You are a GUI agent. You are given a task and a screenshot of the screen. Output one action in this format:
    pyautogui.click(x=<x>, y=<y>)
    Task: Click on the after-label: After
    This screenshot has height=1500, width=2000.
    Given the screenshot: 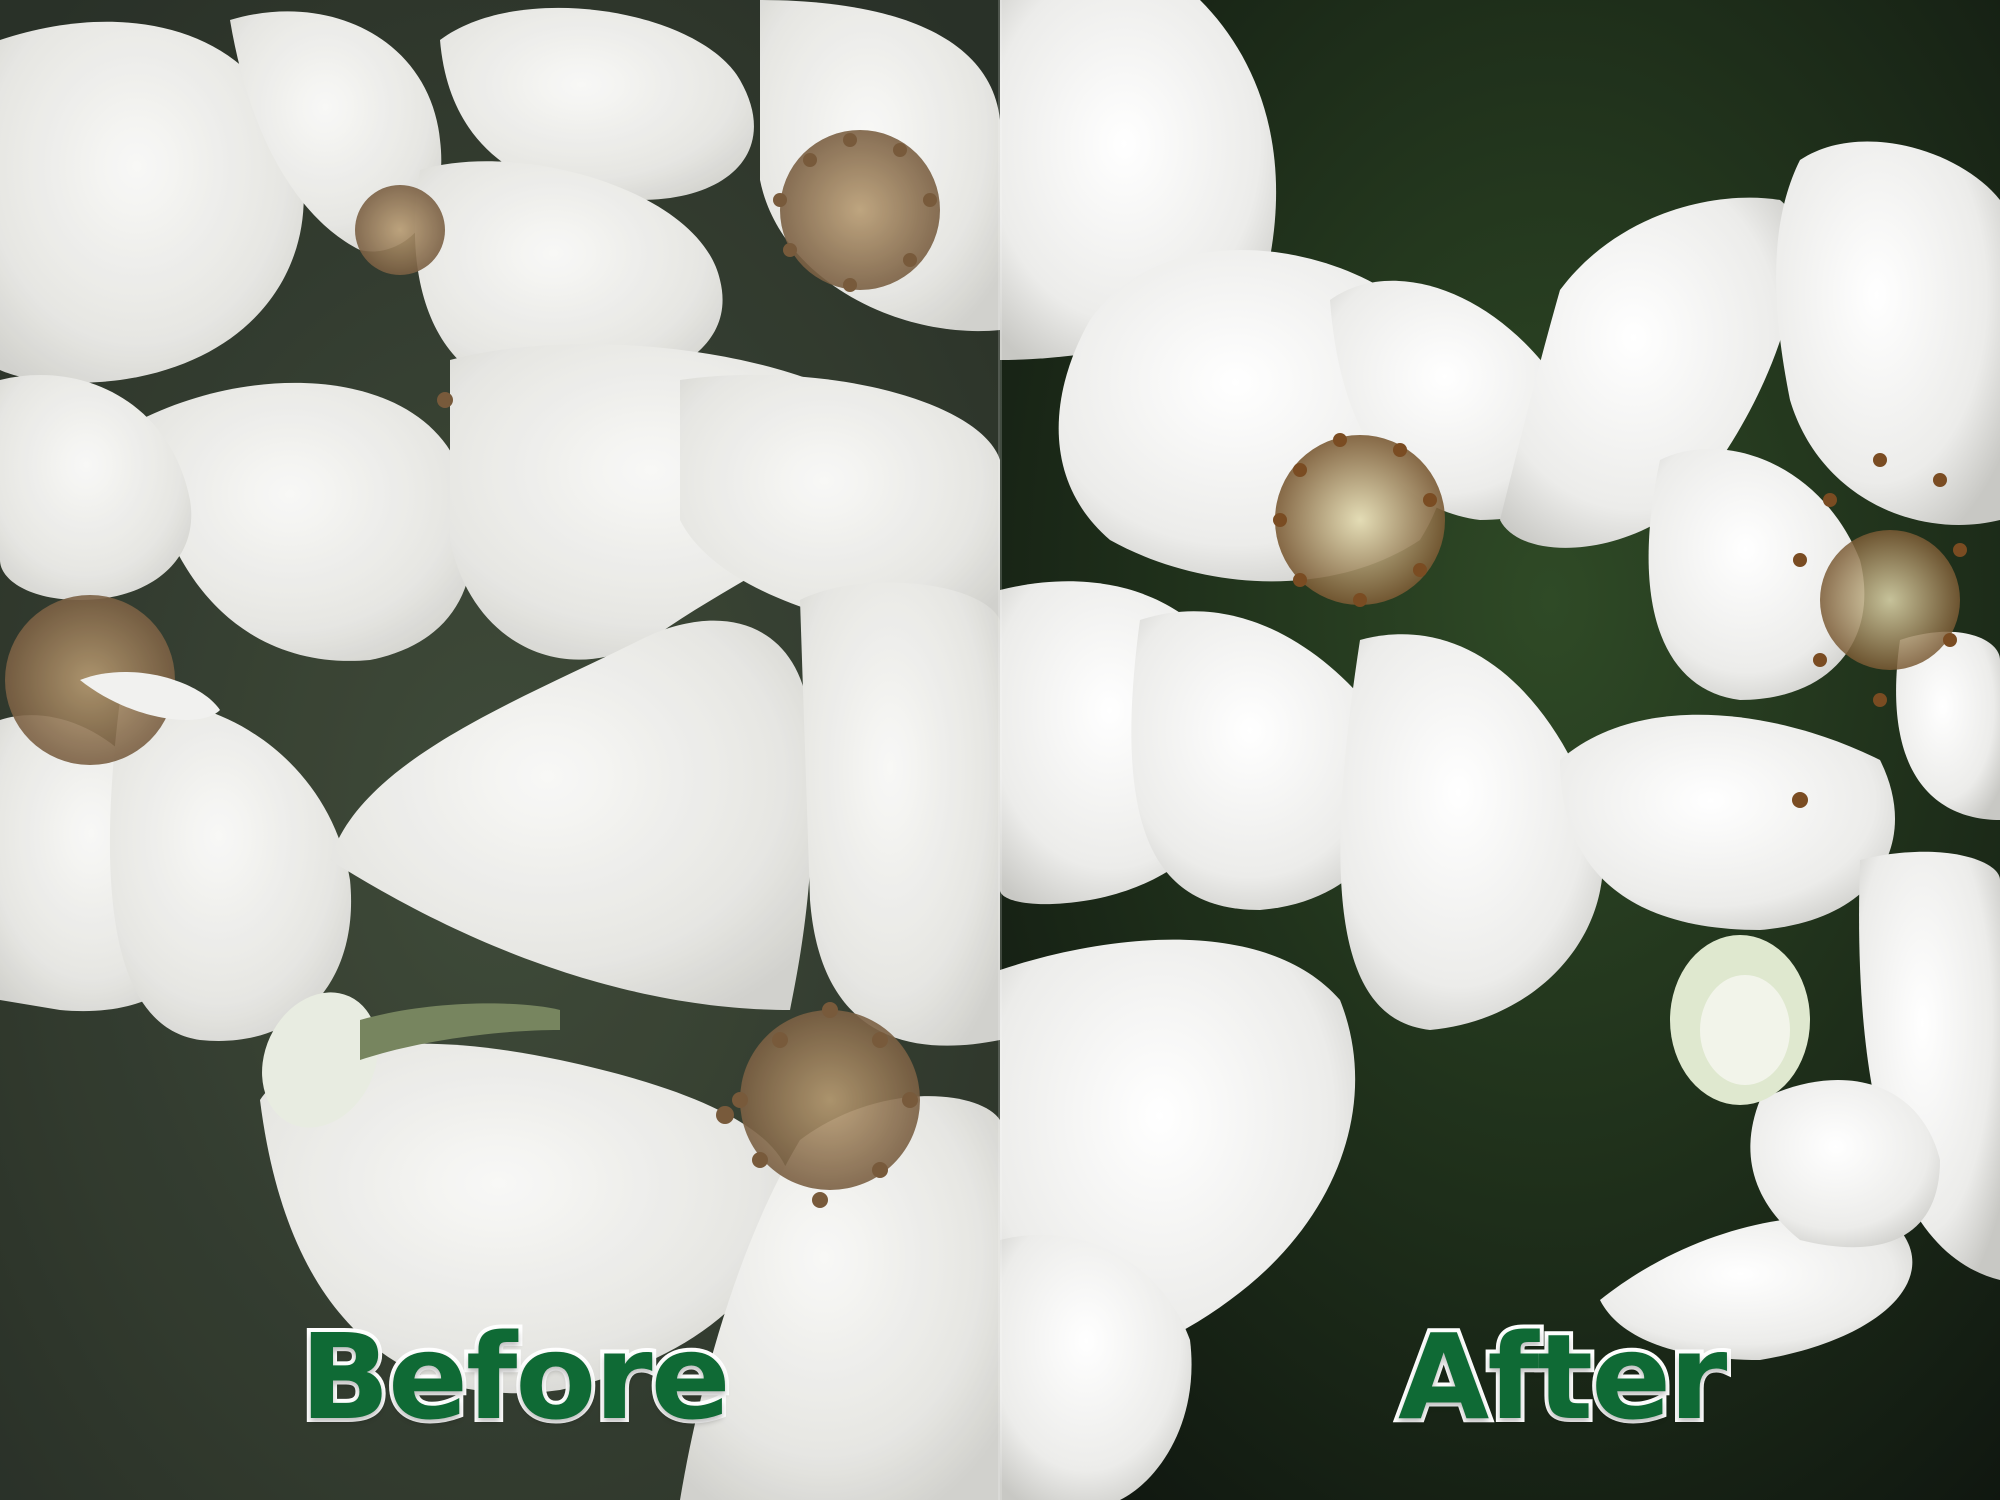 What is the action you would take?
    pyautogui.click(x=1562, y=1377)
    